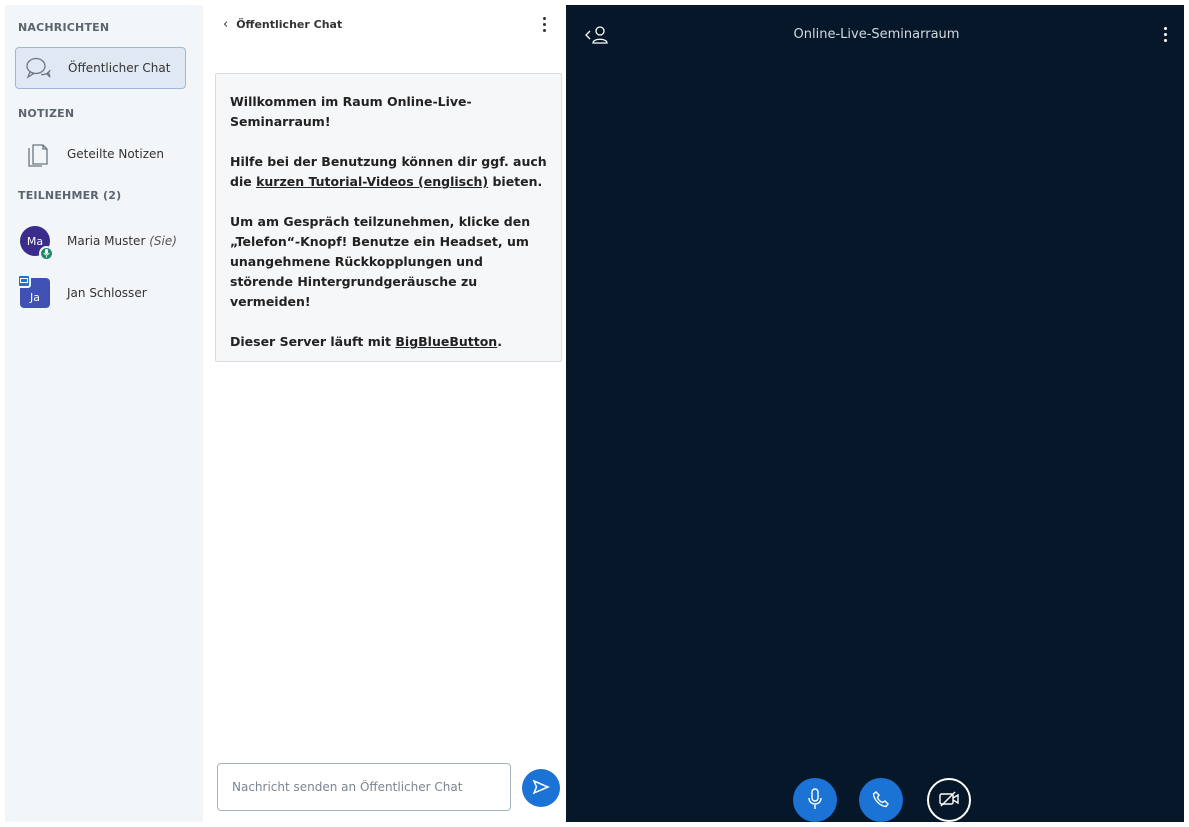 This screenshot has width=1189, height=827. What do you see at coordinates (38, 154) in the screenshot?
I see `notes-icon` at bounding box center [38, 154].